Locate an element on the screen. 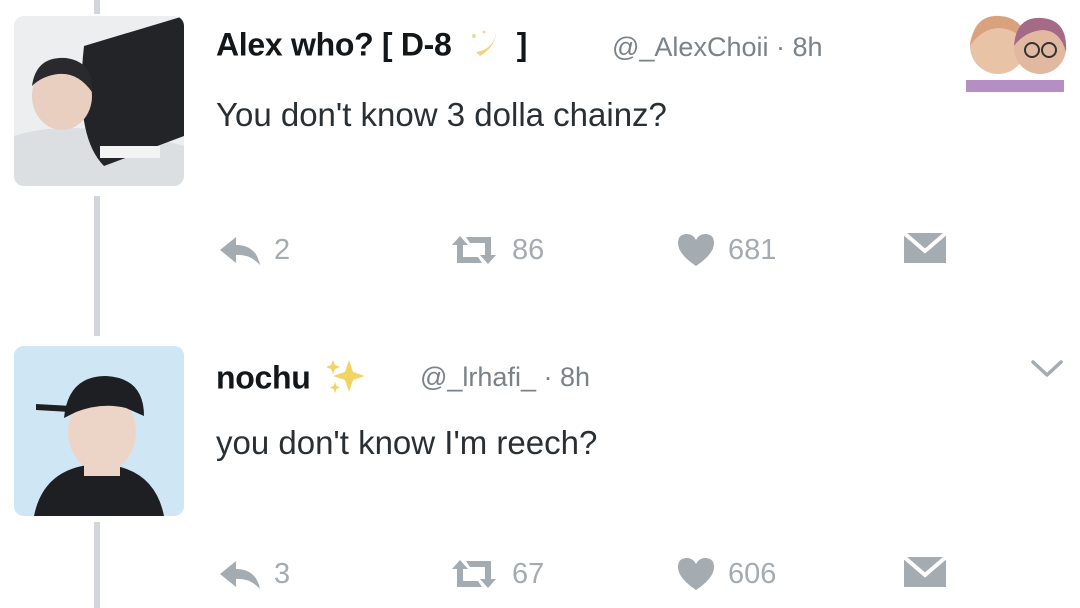  tweet-text: you don't know I'm reech? is located at coordinates (407, 442).